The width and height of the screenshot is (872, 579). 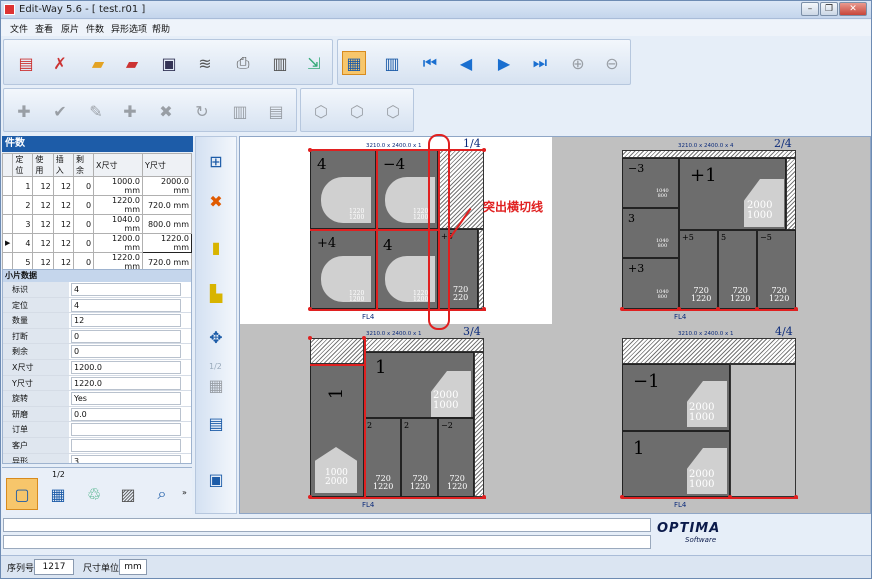 What do you see at coordinates (96, 111) in the screenshot?
I see `edit-icon: ✎` at bounding box center [96, 111].